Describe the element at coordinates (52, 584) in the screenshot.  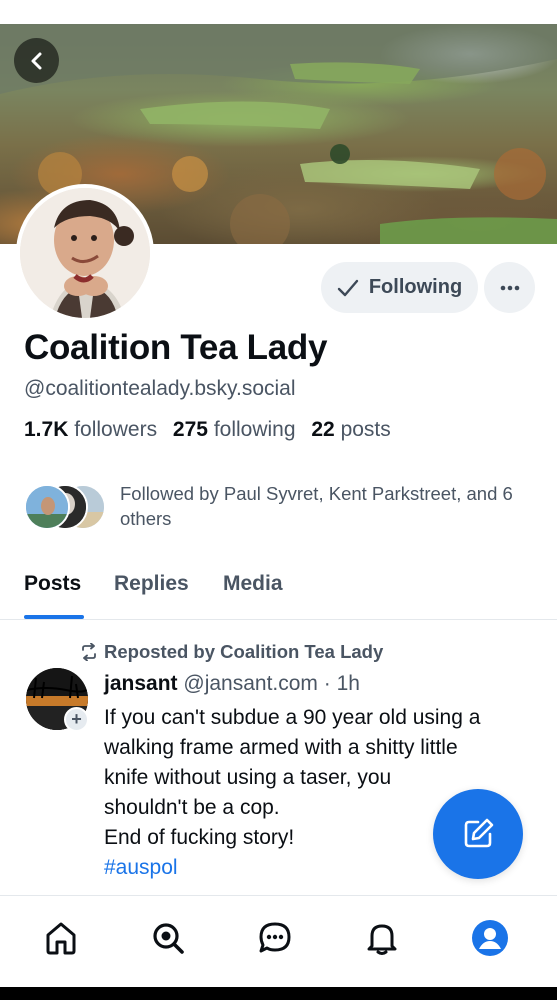
I see `tab-posts: Posts` at that location.